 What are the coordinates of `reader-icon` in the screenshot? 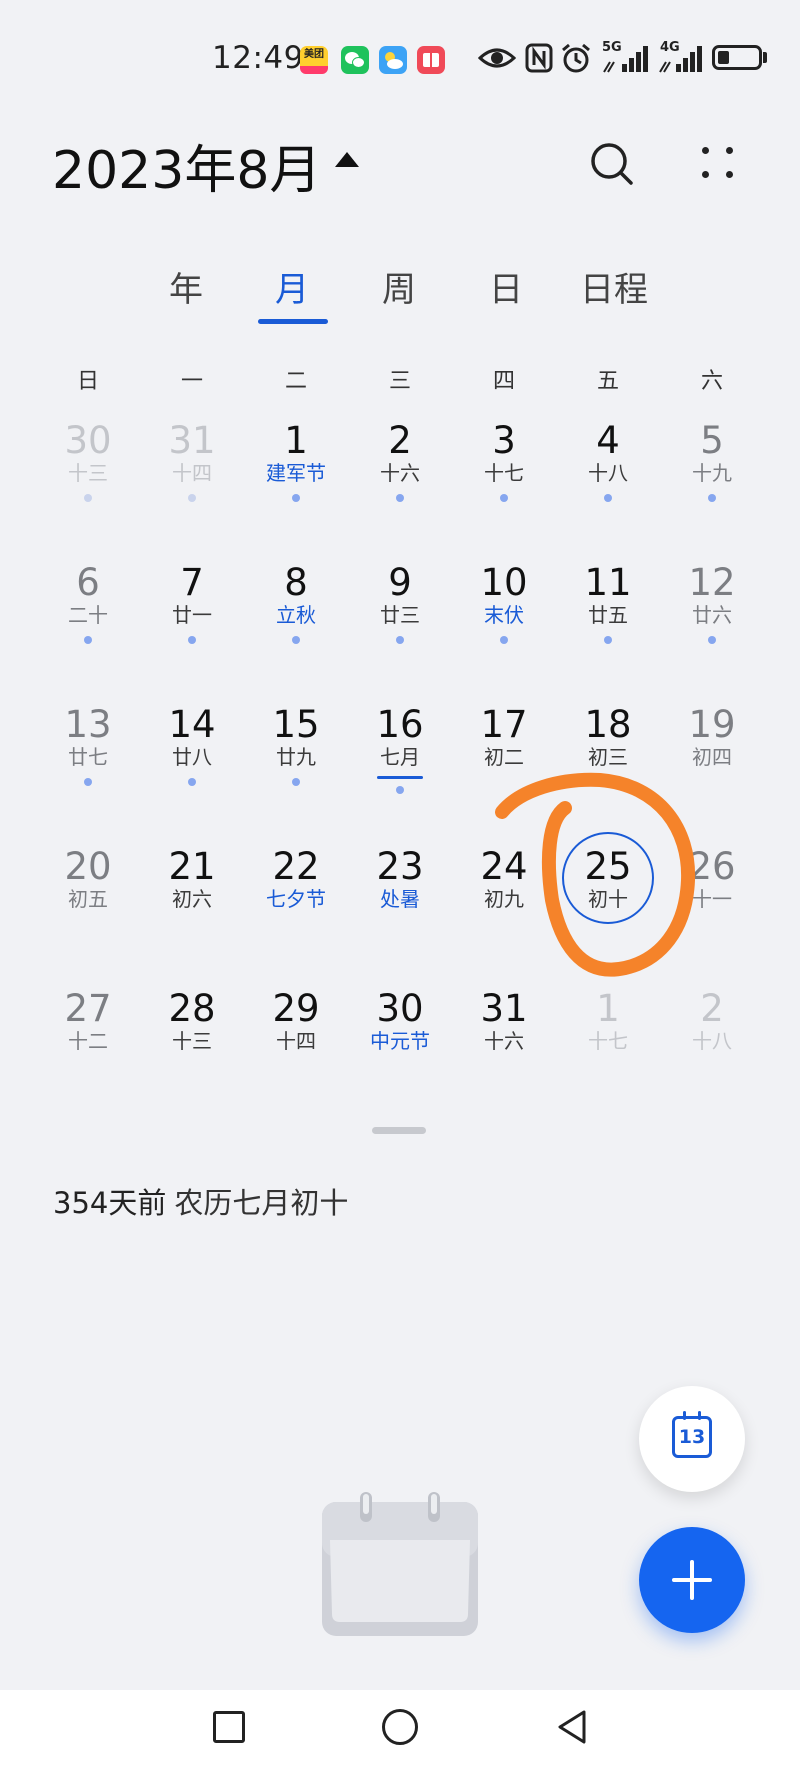 It's located at (431, 60).